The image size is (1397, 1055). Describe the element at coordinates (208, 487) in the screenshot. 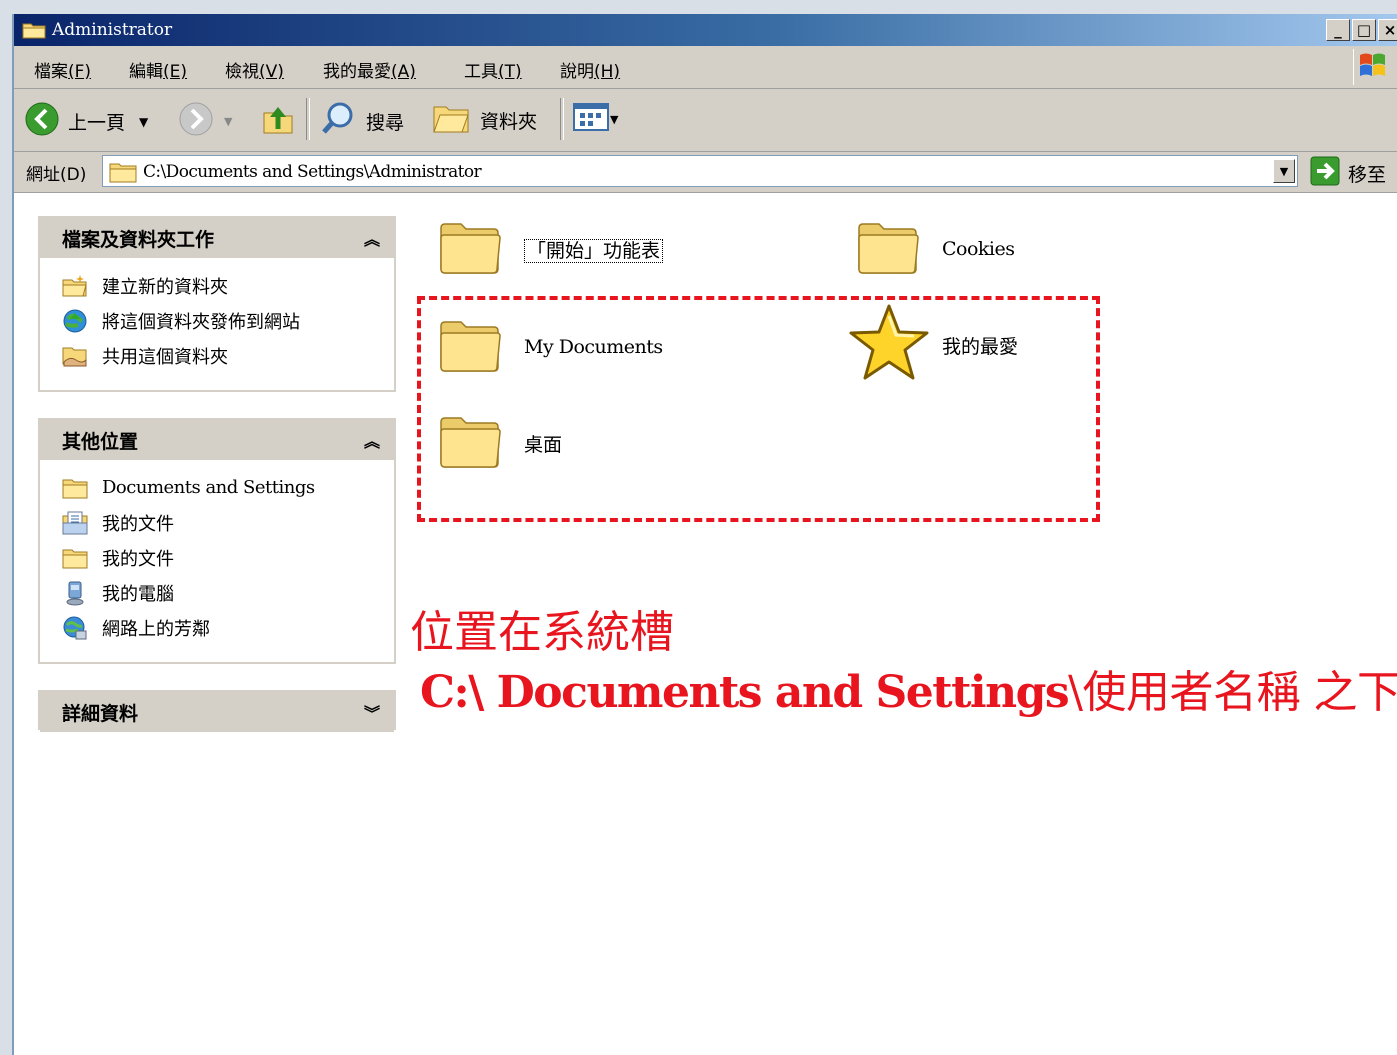

I see `link-label: Documents and Settings` at that location.